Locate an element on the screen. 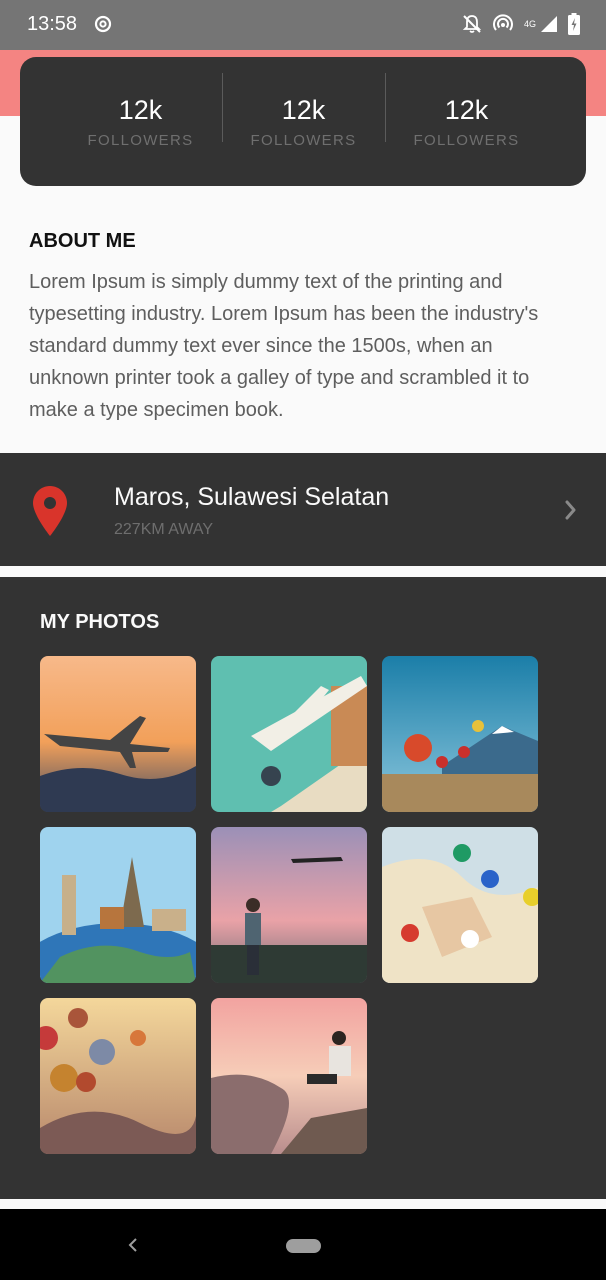 The width and height of the screenshot is (606, 1280). hotspot-icon is located at coordinates (503, 22).